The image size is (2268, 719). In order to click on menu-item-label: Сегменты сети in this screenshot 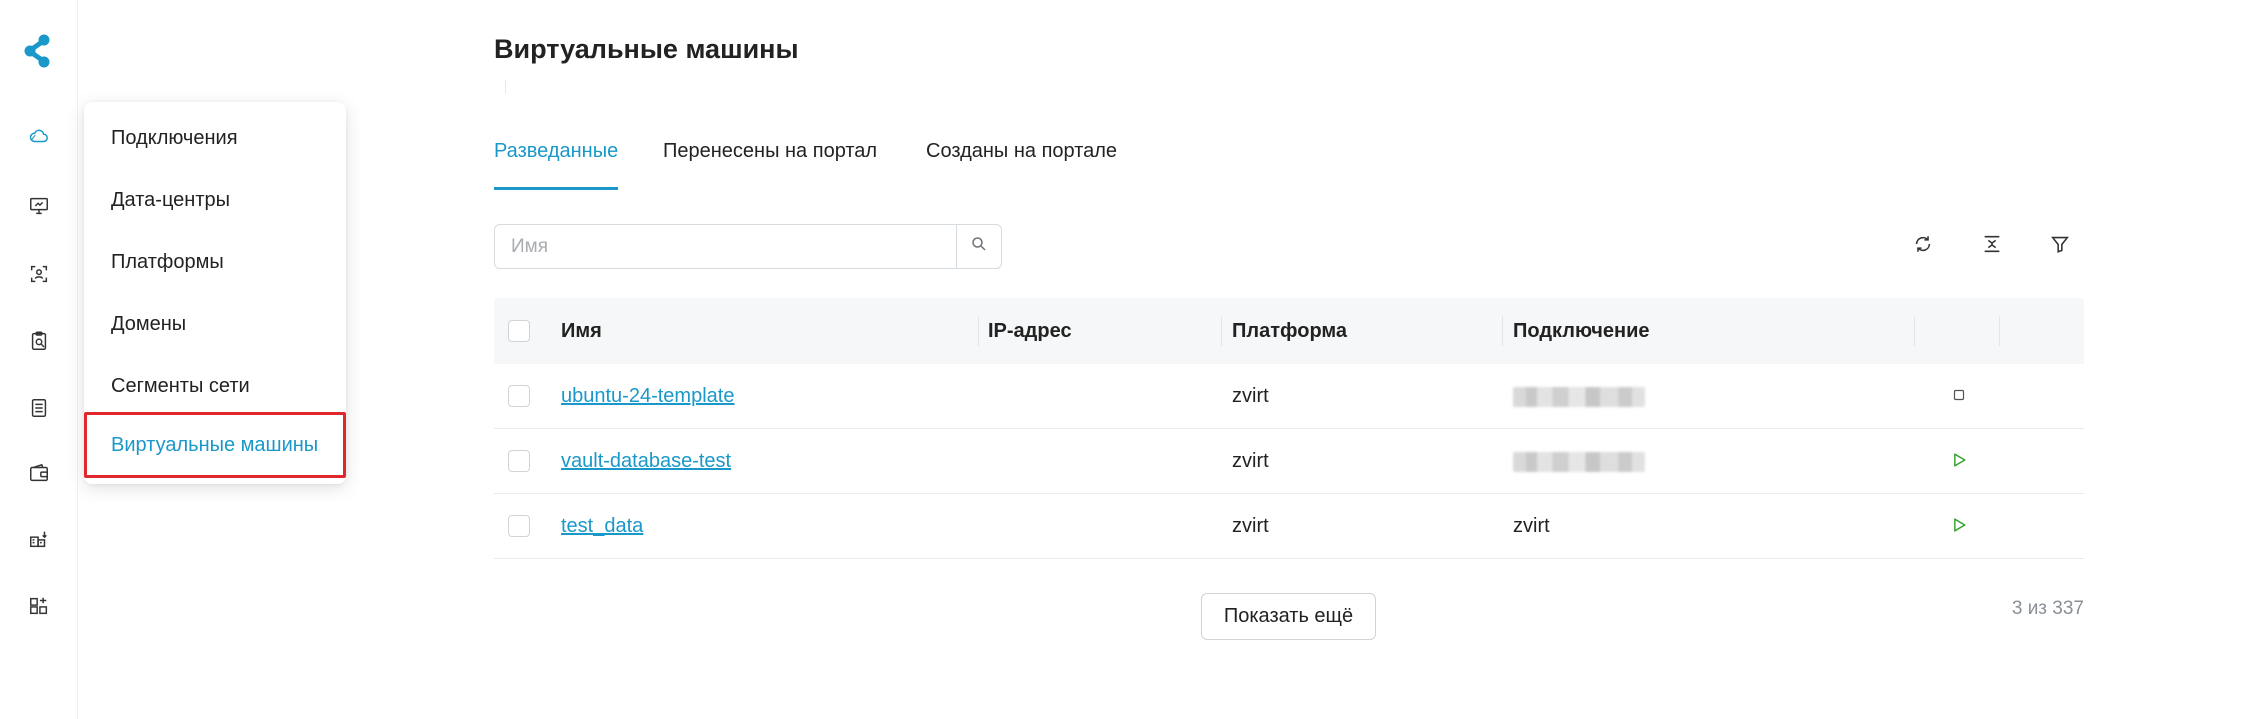, I will do `click(180, 385)`.